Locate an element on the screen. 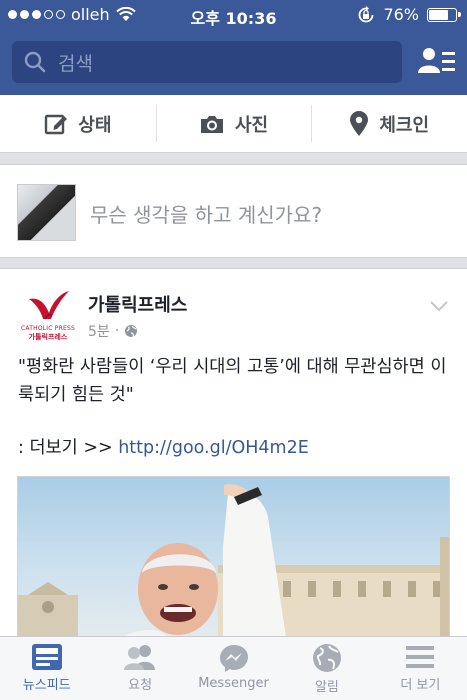 Image resolution: width=467 pixels, height=700 pixels. status-bar: olleh 오후 10:36 76% is located at coordinates (233, 15).